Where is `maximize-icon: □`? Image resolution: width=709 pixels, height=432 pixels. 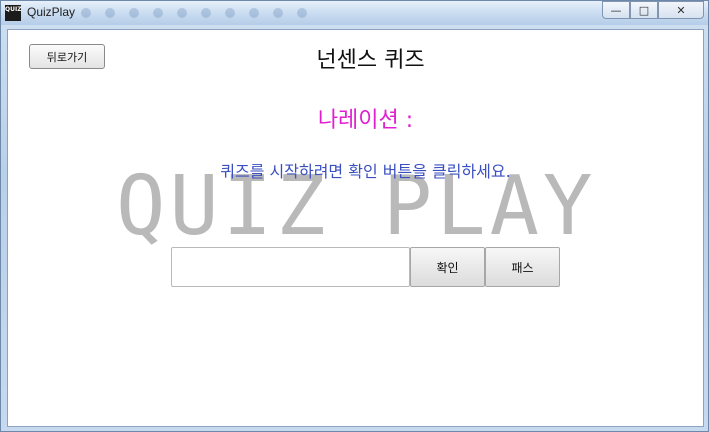 maximize-icon: □ is located at coordinates (644, 10).